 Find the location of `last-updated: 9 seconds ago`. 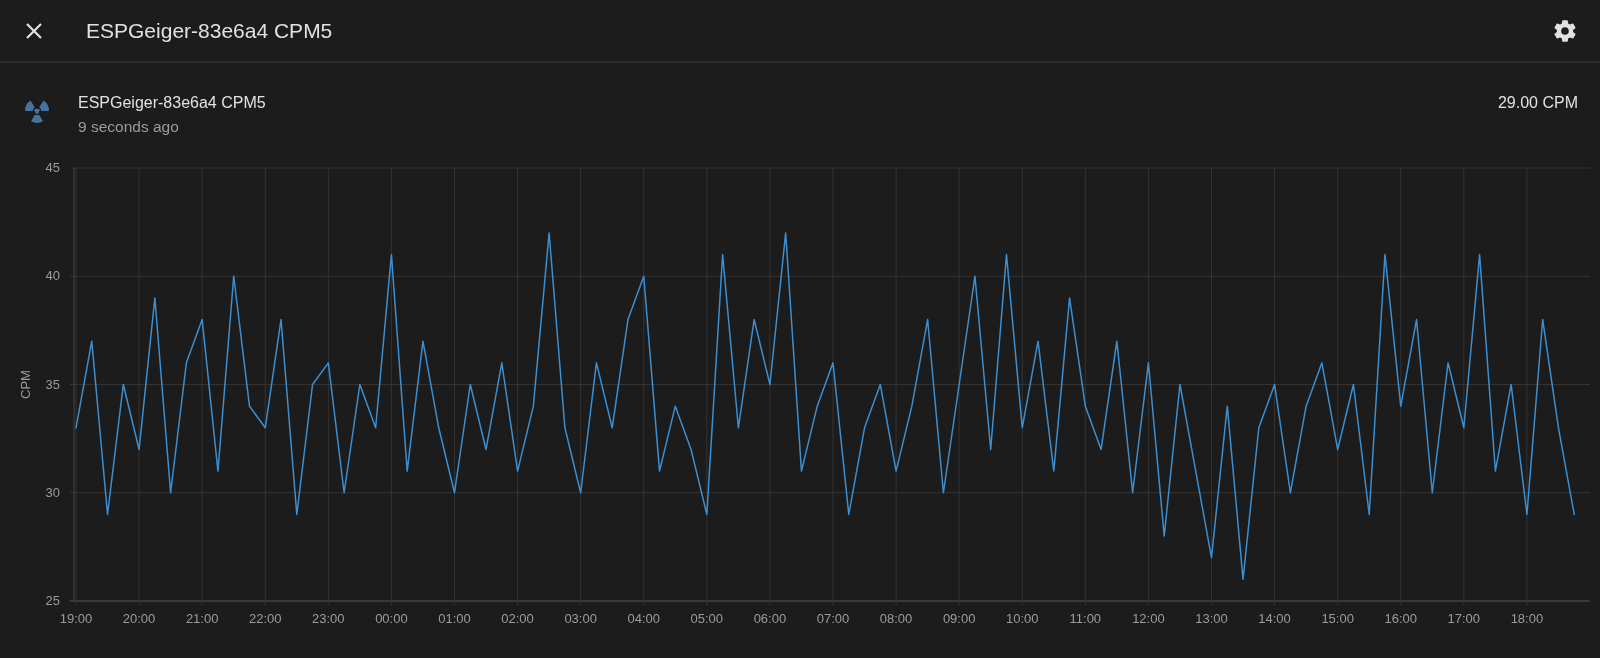

last-updated: 9 seconds ago is located at coordinates (129, 127).